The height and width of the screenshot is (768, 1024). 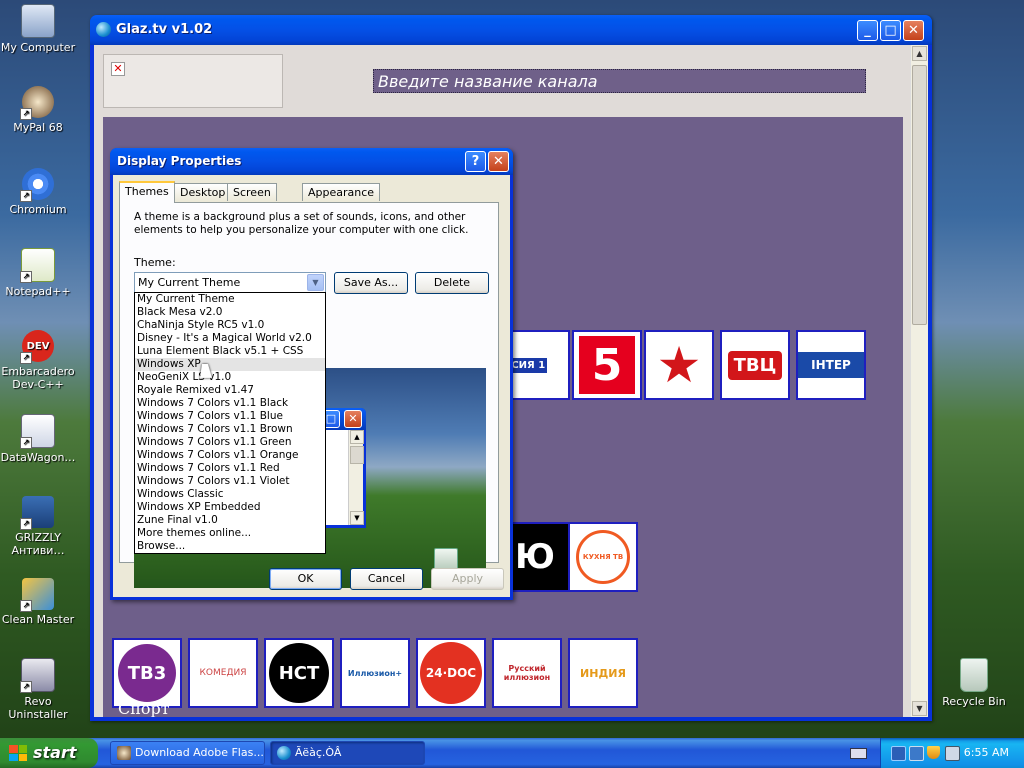 I want to click on theme-option: Windows XP Embedded, so click(x=230, y=507).